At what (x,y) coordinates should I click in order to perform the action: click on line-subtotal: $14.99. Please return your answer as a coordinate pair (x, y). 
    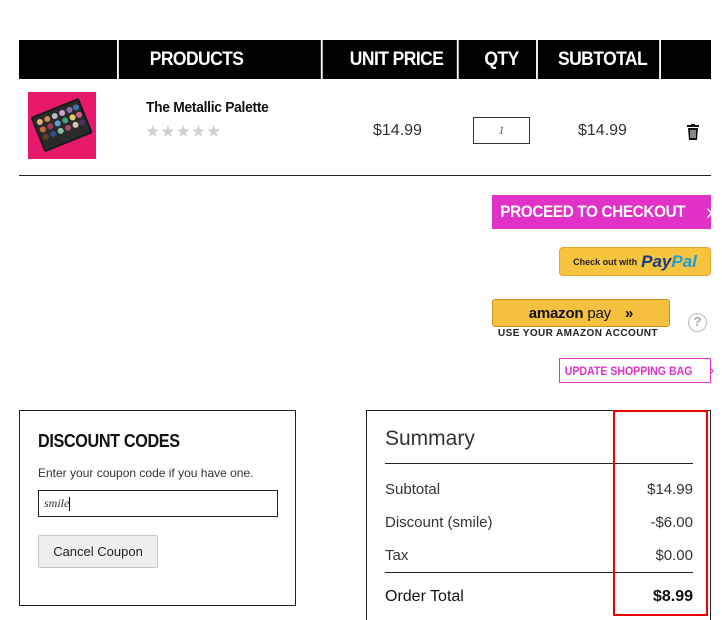
    Looking at the image, I should click on (602, 130).